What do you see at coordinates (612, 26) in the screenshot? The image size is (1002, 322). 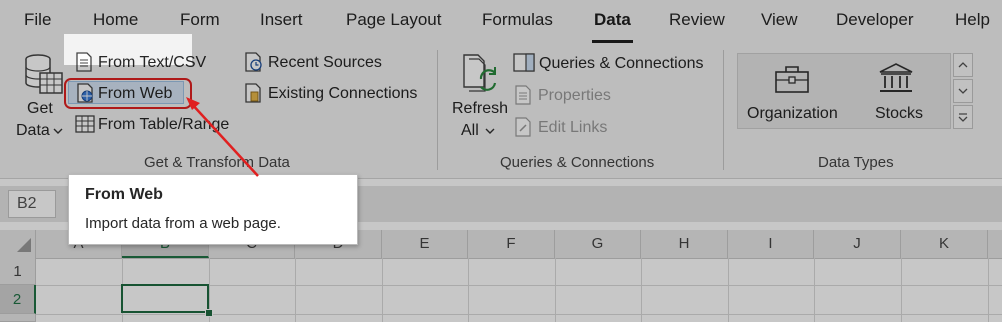 I see `tab-data: Data` at bounding box center [612, 26].